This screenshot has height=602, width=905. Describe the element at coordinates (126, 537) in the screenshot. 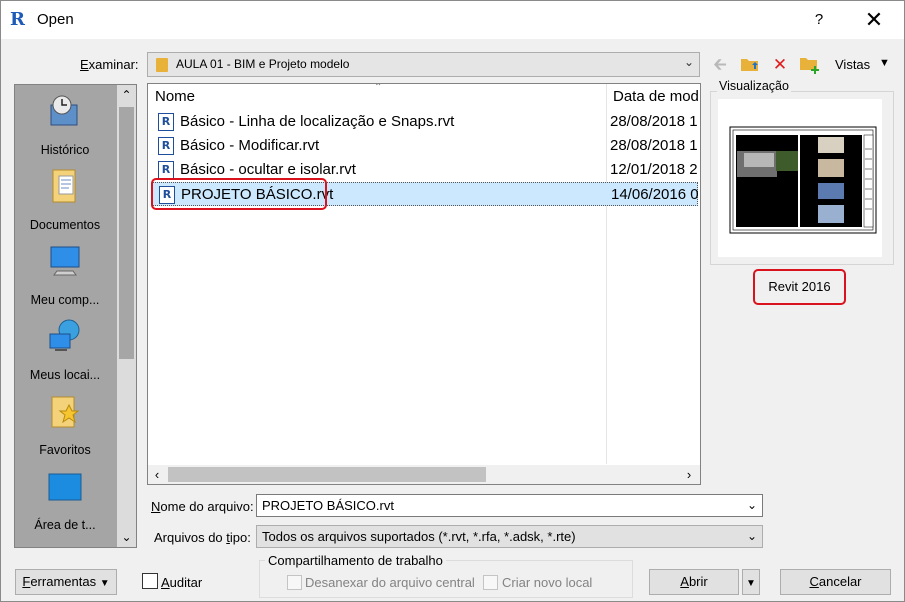

I see `scroll-down-icon: ⌄` at that location.